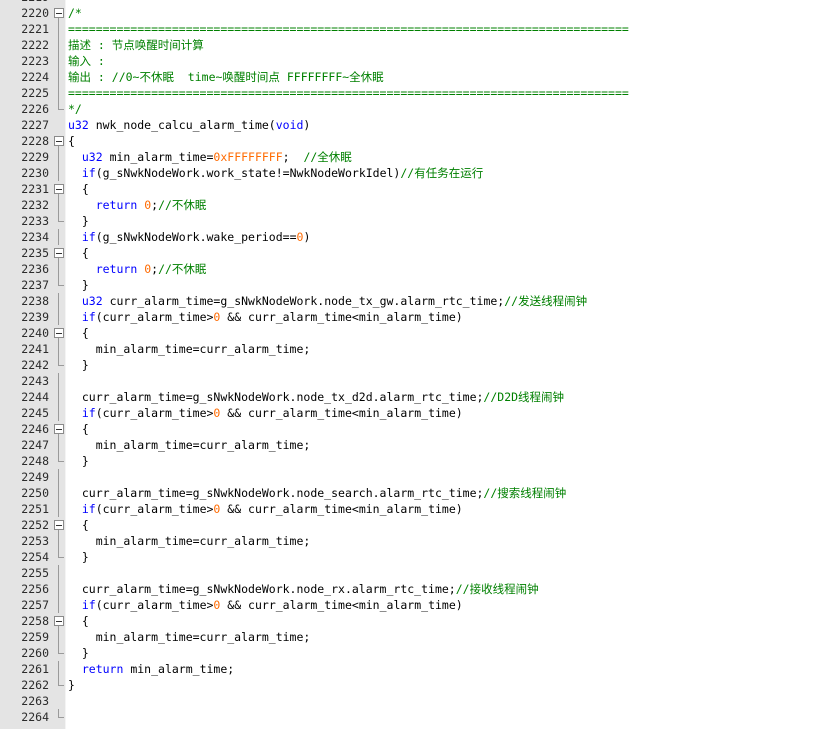 This screenshot has width=814, height=729. Describe the element at coordinates (407, 445) in the screenshot. I see `code-line: 2247 min_alarm_time=curr_alarm_time;` at that location.